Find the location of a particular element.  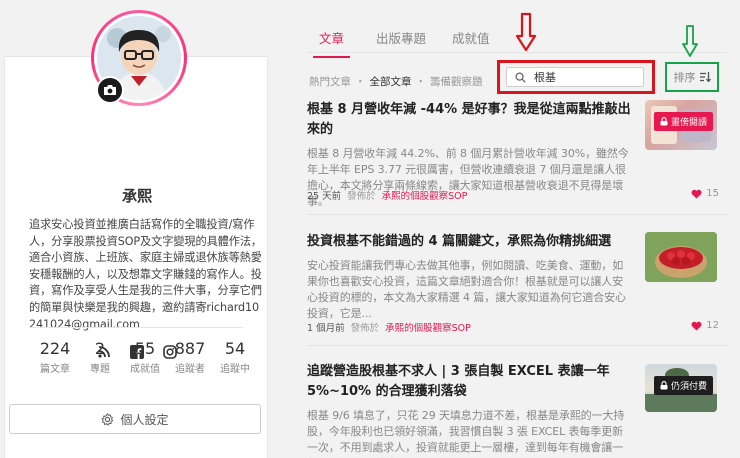

camera-icon is located at coordinates (110, 90).